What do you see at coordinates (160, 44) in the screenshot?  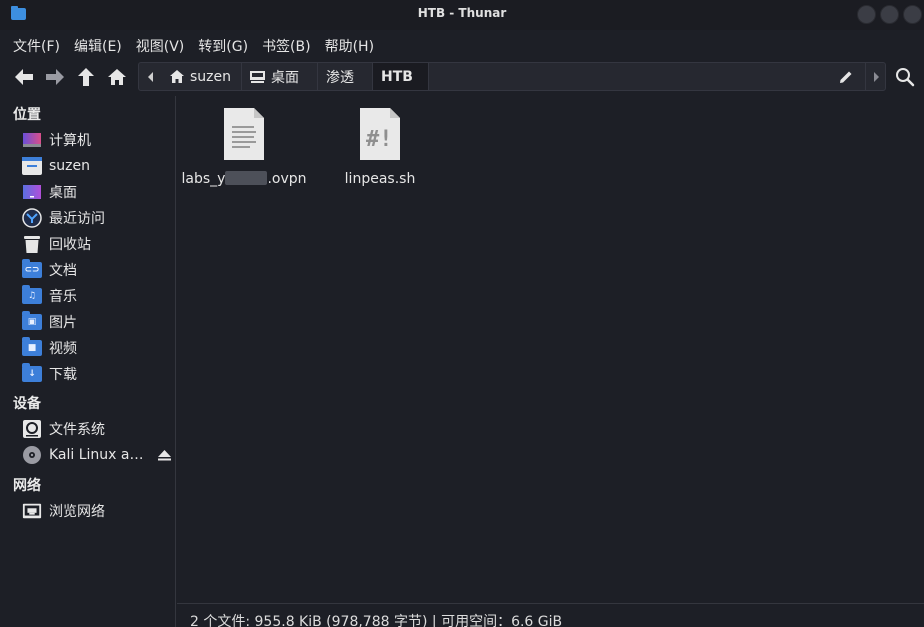 I see `menu-view: 视图(V)` at bounding box center [160, 44].